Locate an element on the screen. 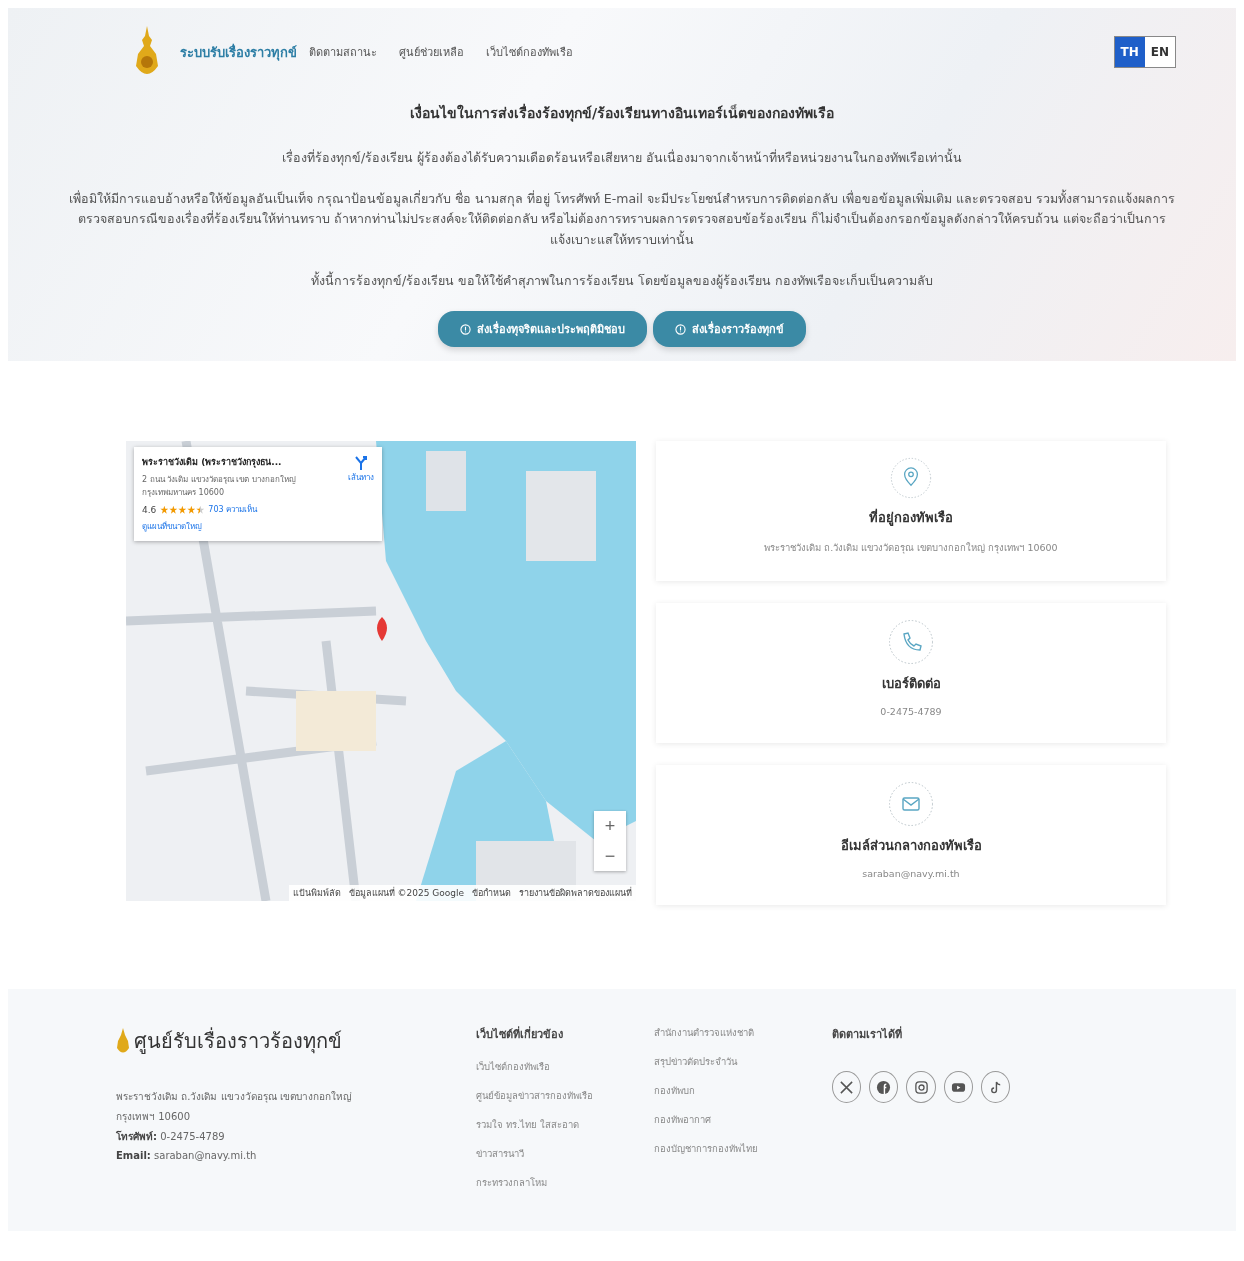 The image size is (1244, 1261). footer-link: กองทัพบก is located at coordinates (743, 1091).